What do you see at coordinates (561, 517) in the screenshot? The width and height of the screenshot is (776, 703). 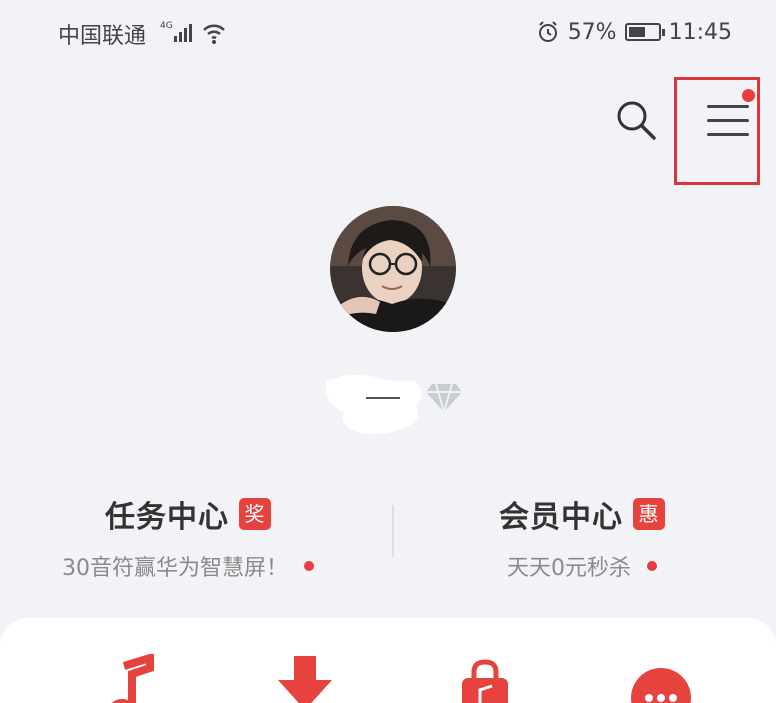 I see `member-center-title: 会员中心` at bounding box center [561, 517].